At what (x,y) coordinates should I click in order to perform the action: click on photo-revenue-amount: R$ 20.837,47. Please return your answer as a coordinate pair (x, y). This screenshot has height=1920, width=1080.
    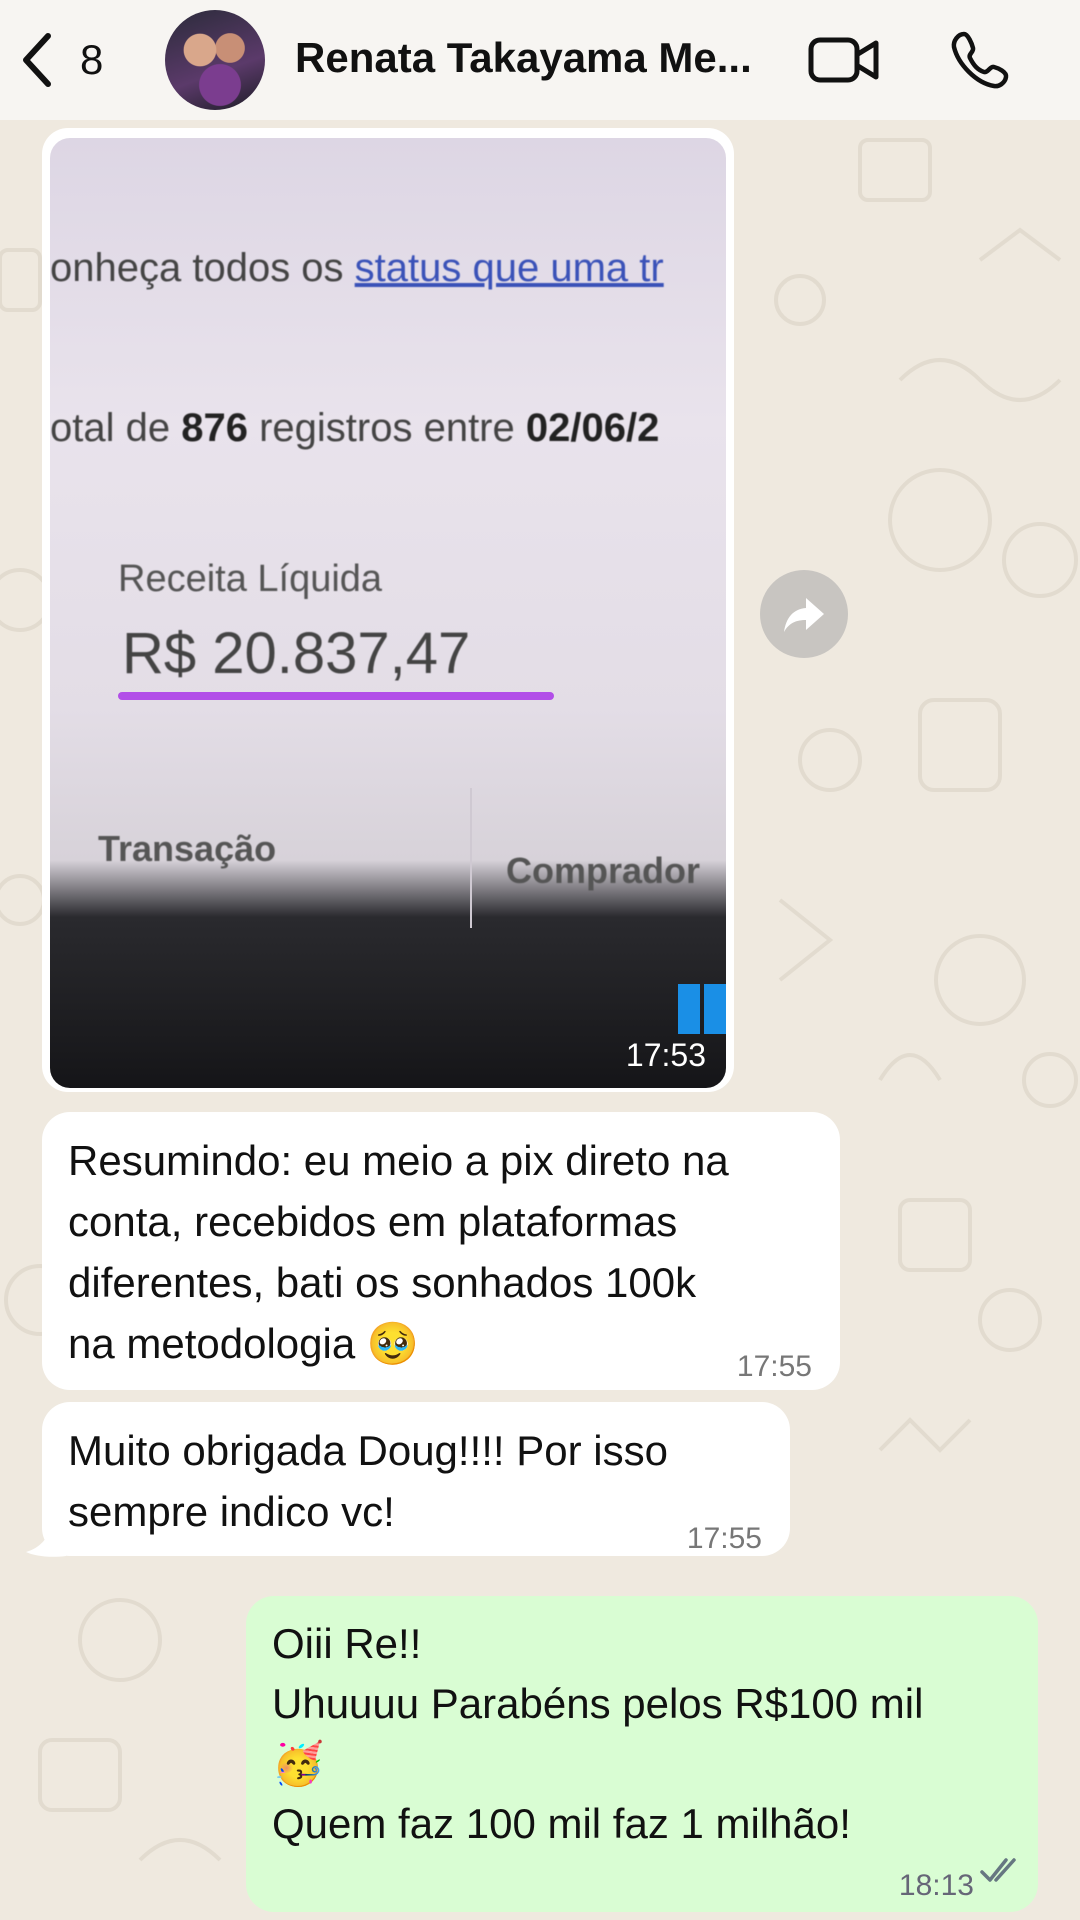
    Looking at the image, I should click on (296, 653).